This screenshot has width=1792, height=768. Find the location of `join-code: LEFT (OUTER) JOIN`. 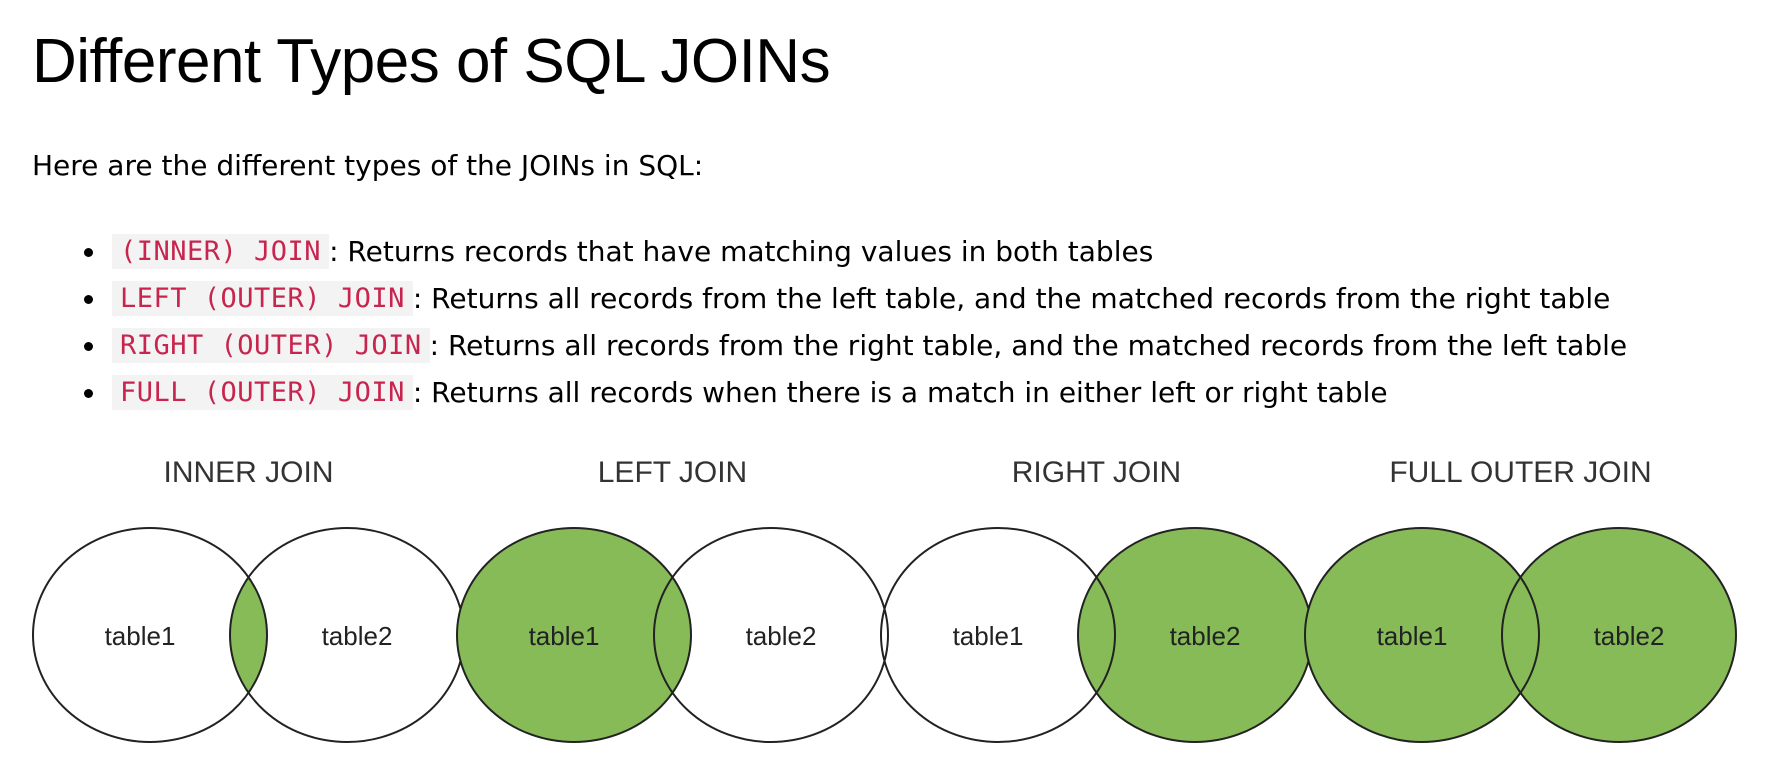

join-code: LEFT (OUTER) JOIN is located at coordinates (262, 298).